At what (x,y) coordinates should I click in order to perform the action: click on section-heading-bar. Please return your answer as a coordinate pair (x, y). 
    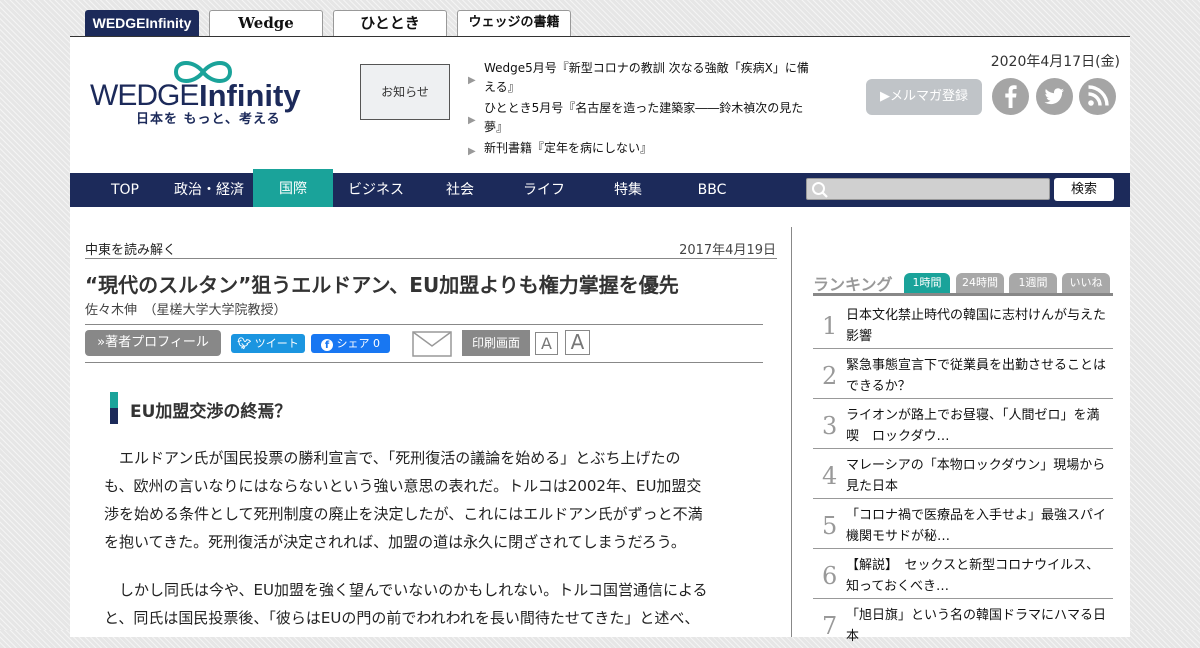
    Looking at the image, I should click on (114, 408).